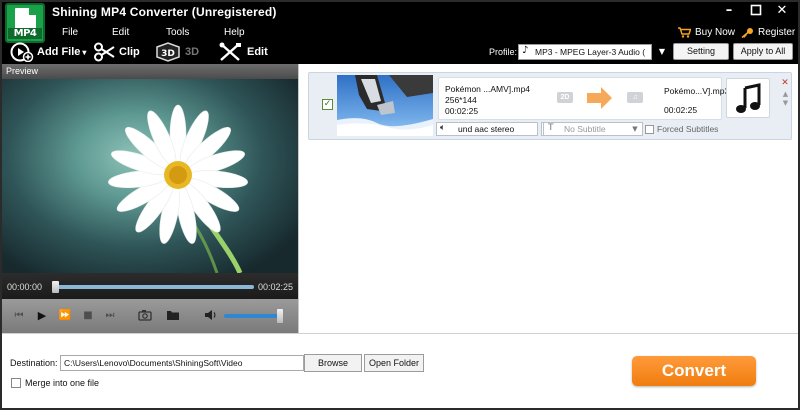  I want to click on key-icon, so click(747, 33).